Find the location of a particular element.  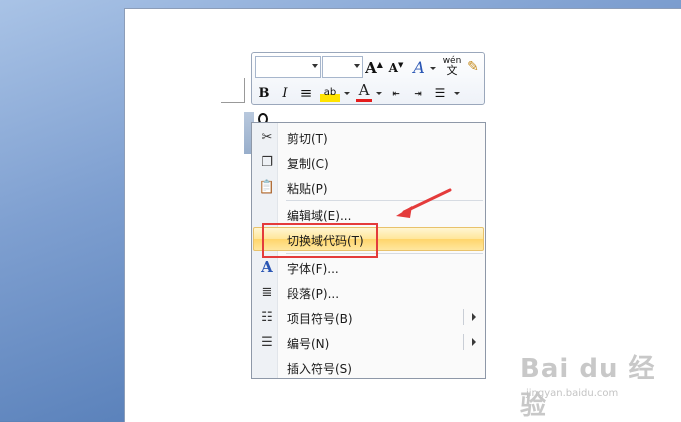

font-icon: A is located at coordinates (267, 267).